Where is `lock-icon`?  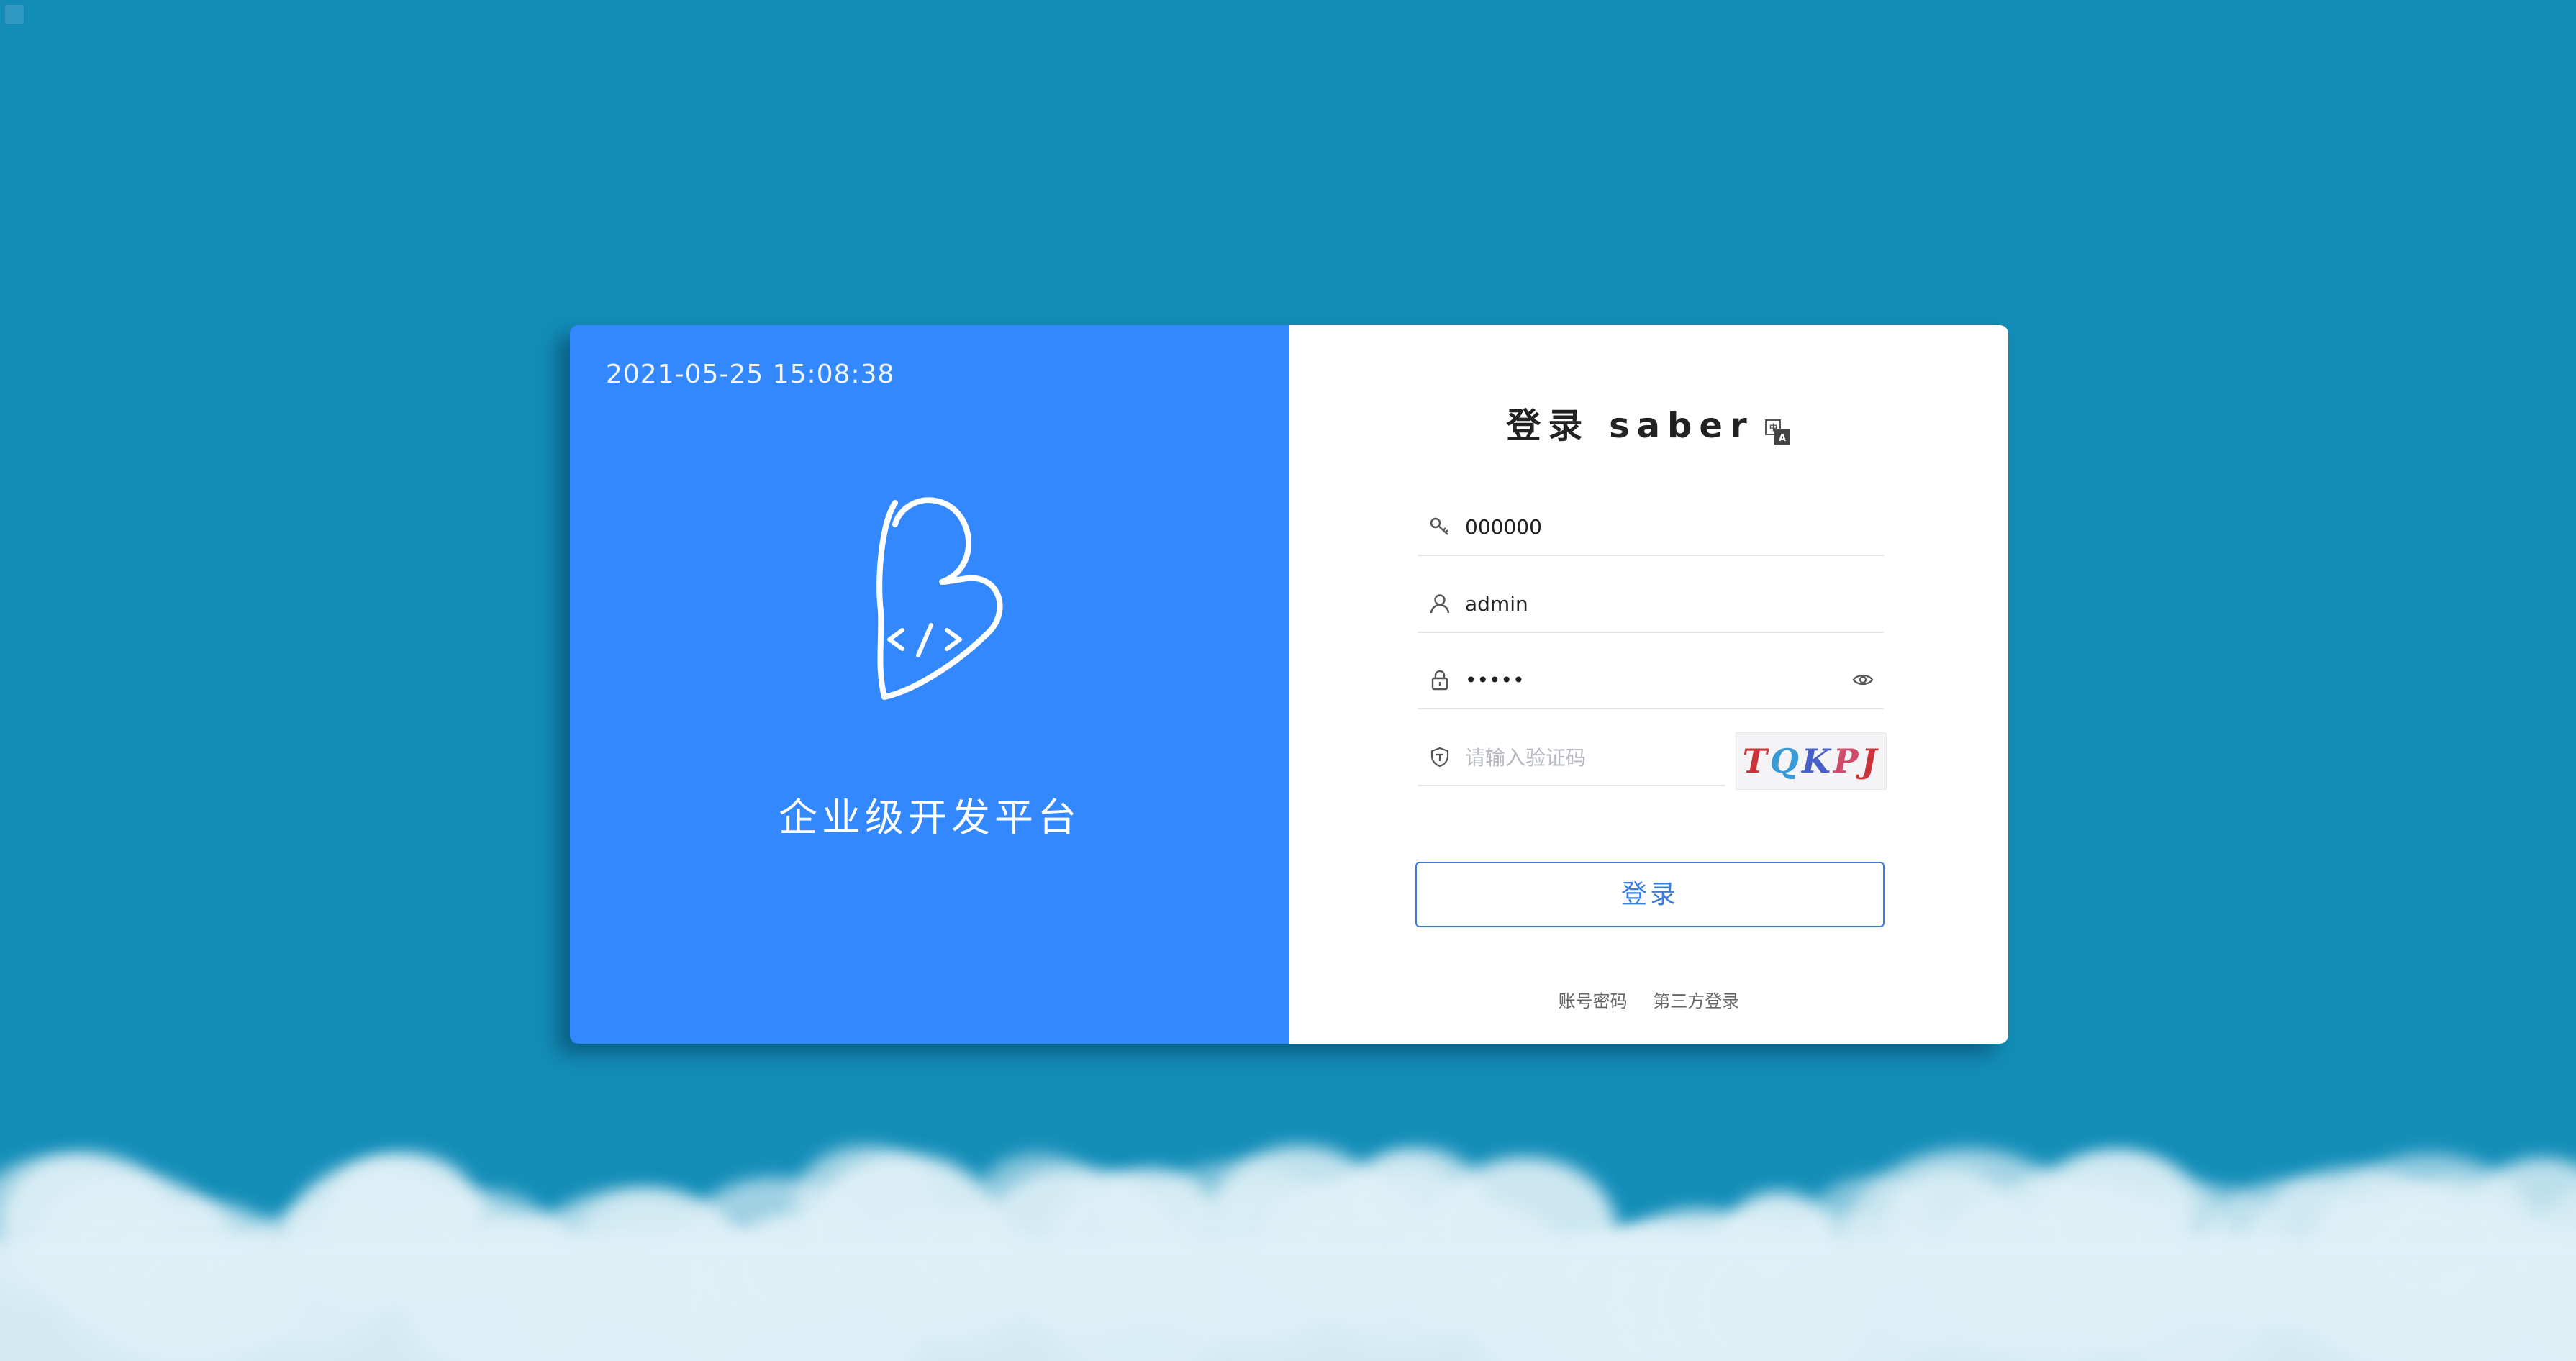 lock-icon is located at coordinates (1439, 680).